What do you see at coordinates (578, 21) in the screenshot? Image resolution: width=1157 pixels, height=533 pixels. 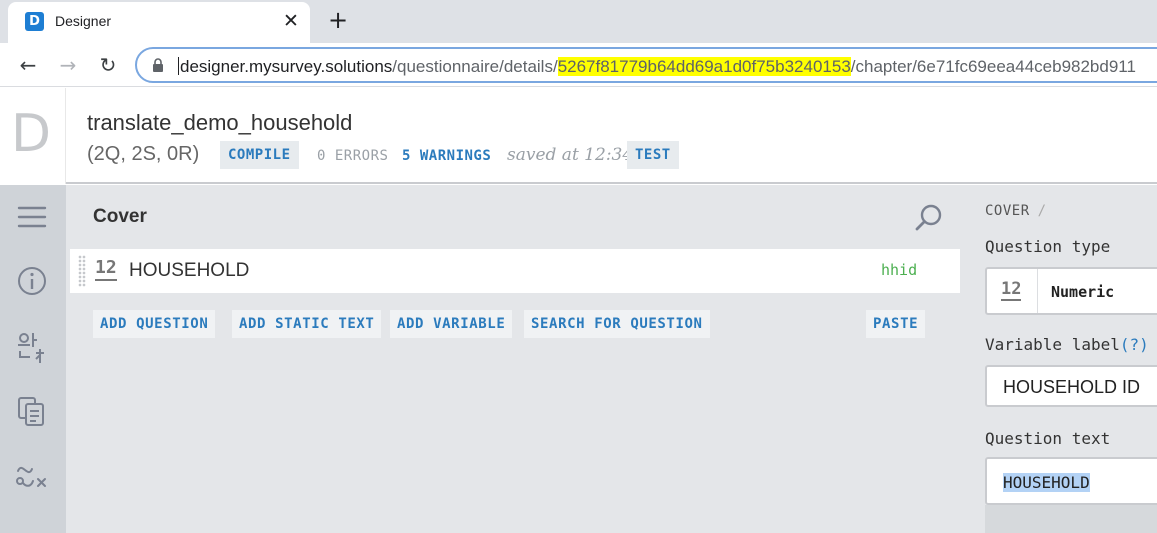 I see `browser-tab-strip: D Designer ✕ +` at bounding box center [578, 21].